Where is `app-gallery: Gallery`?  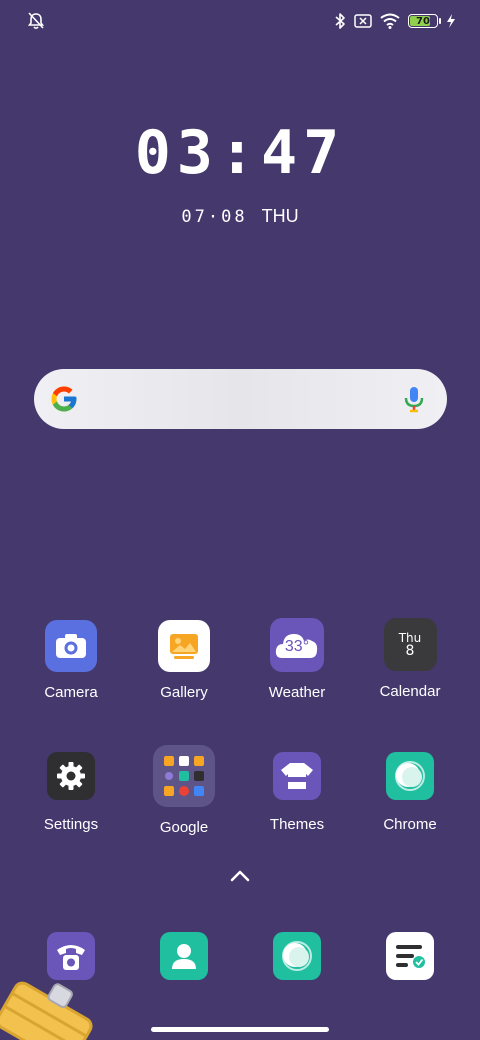 app-gallery: Gallery is located at coordinates (184, 660).